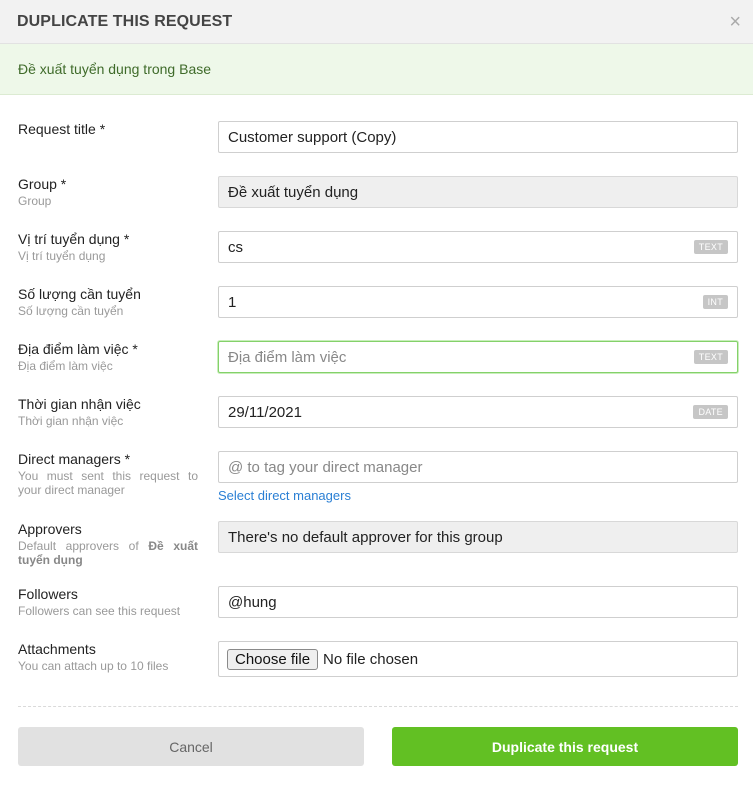 This screenshot has width=753, height=791. Describe the element at coordinates (78, 349) in the screenshot. I see `location-label: Địa điểm làm việc *` at that location.